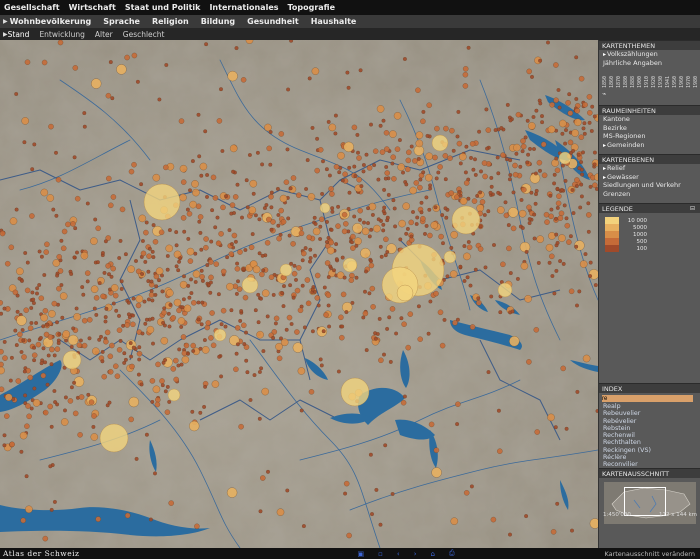  What do you see at coordinates (649, 457) in the screenshot?
I see `index-item: Réclère` at bounding box center [649, 457].